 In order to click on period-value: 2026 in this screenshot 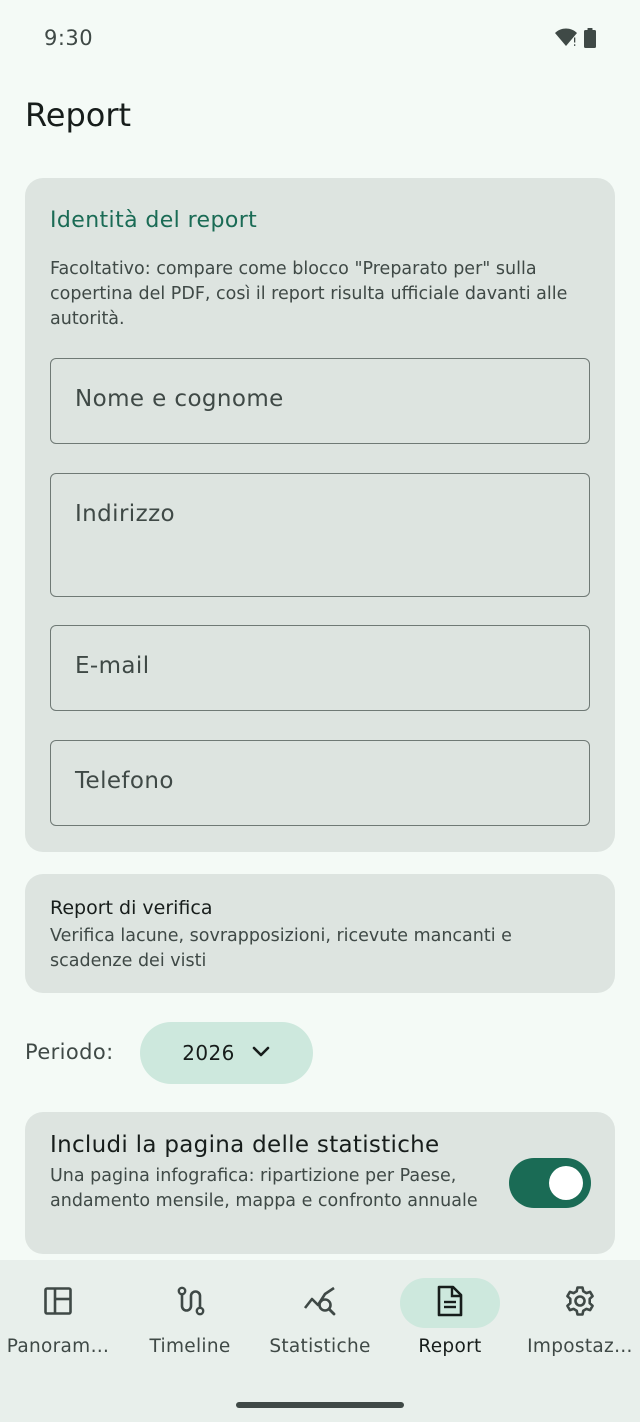, I will do `click(208, 1053)`.